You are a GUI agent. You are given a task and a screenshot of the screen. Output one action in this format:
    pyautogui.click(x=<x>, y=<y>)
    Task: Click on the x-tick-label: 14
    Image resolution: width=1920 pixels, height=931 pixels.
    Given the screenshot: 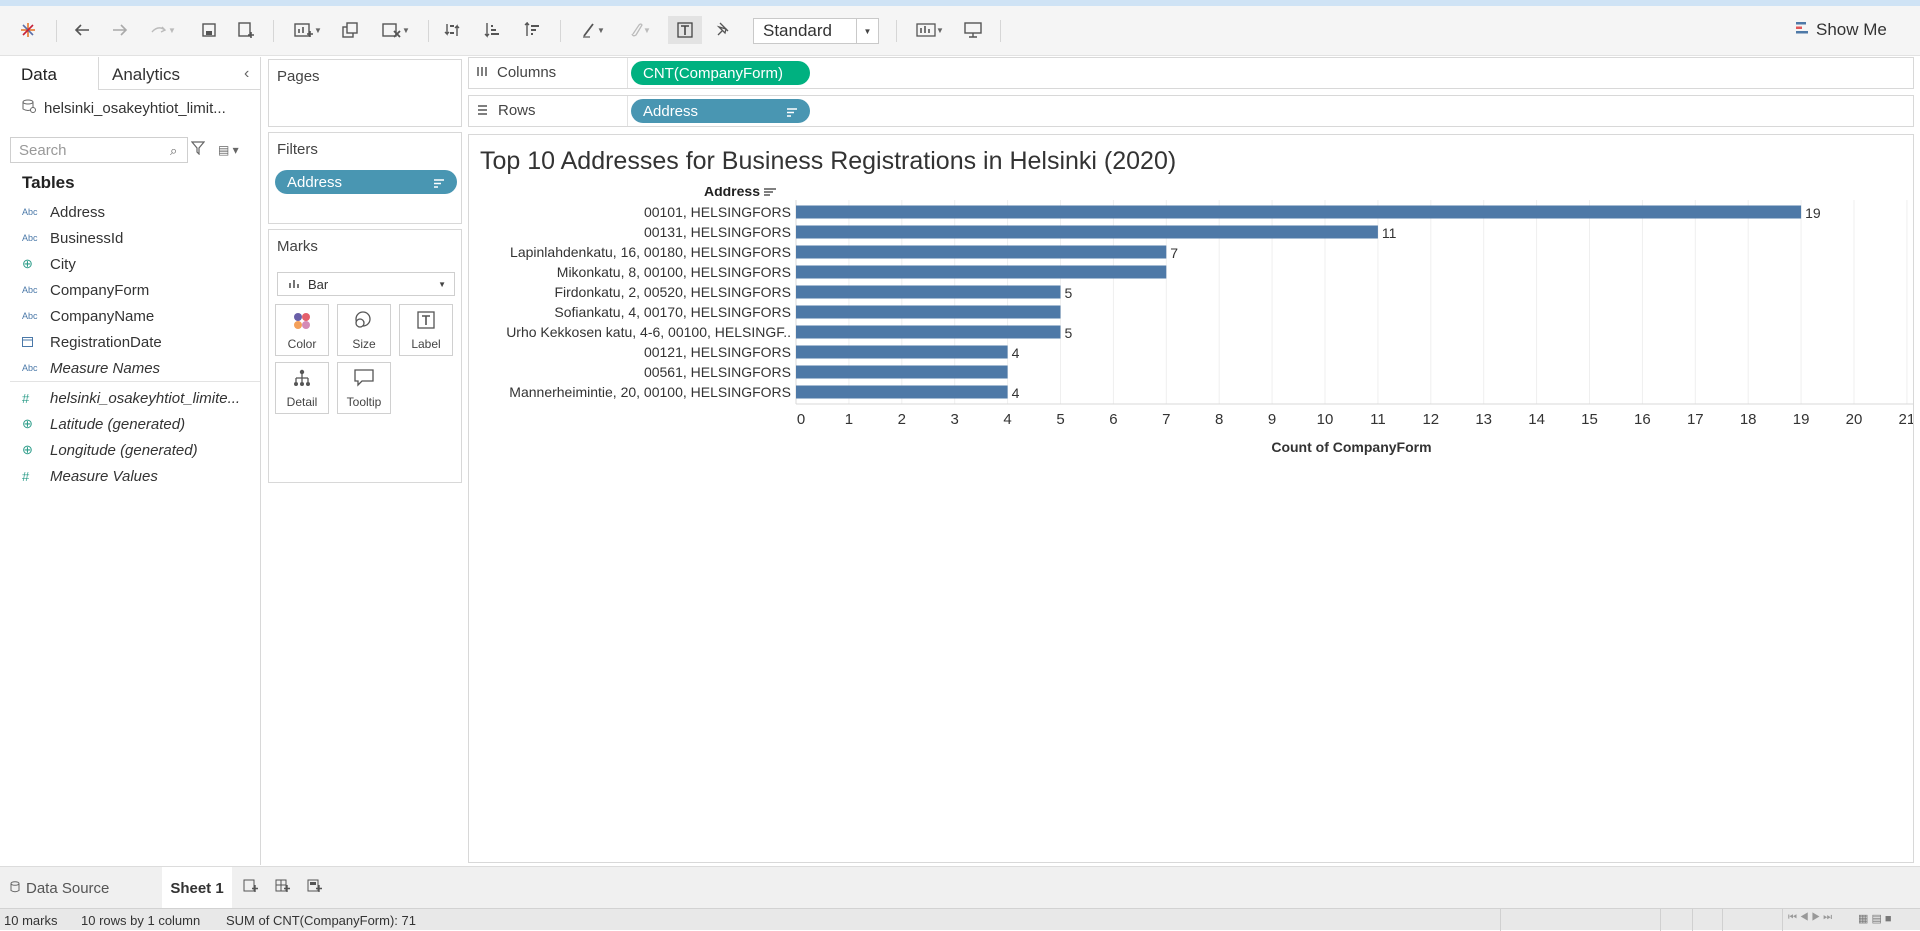 What is the action you would take?
    pyautogui.click(x=1536, y=419)
    